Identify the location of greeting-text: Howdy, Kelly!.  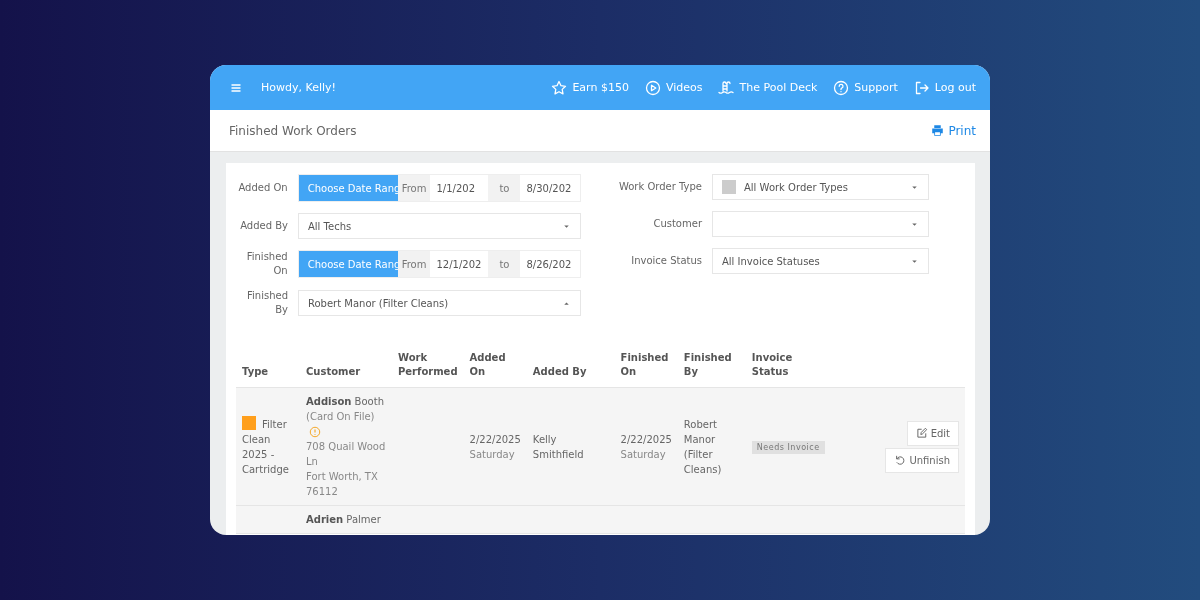
(298, 87).